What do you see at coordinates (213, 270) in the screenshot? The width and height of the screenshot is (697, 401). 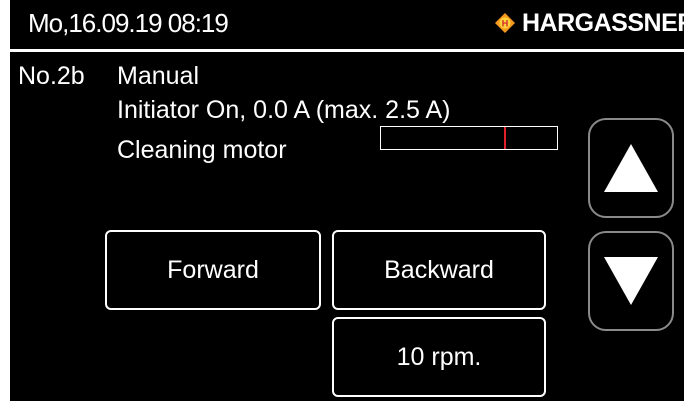 I see `forward-button: Forward` at bounding box center [213, 270].